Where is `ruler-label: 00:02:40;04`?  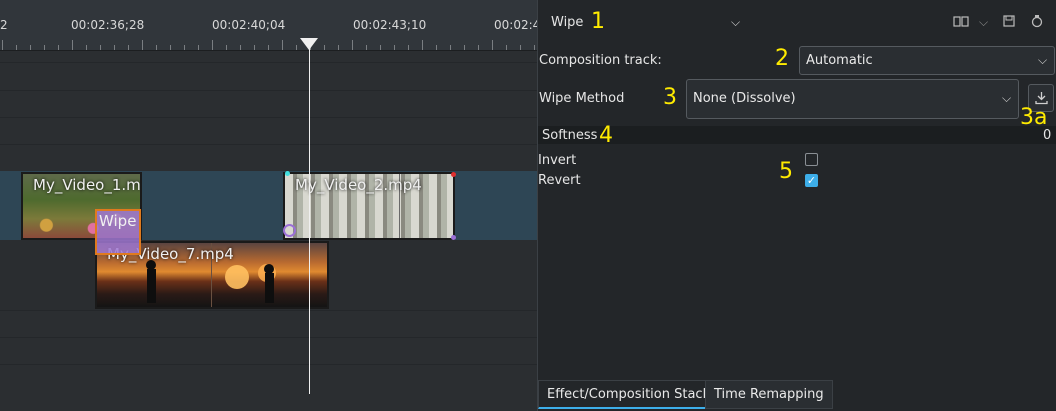
ruler-label: 00:02:40;04 is located at coordinates (249, 25).